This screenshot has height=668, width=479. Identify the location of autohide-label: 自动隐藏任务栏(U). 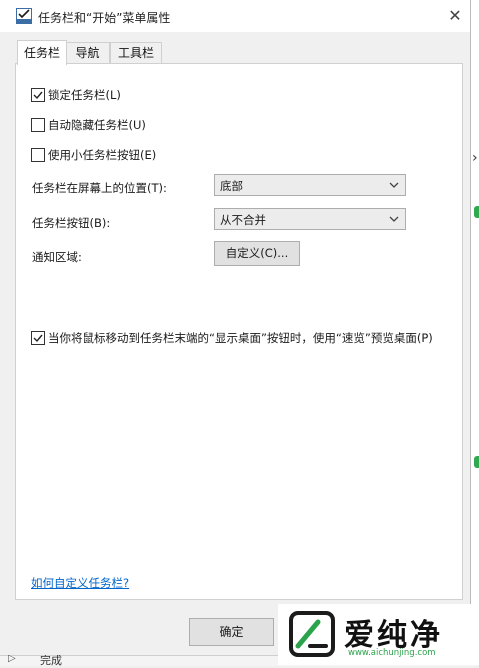
(97, 125).